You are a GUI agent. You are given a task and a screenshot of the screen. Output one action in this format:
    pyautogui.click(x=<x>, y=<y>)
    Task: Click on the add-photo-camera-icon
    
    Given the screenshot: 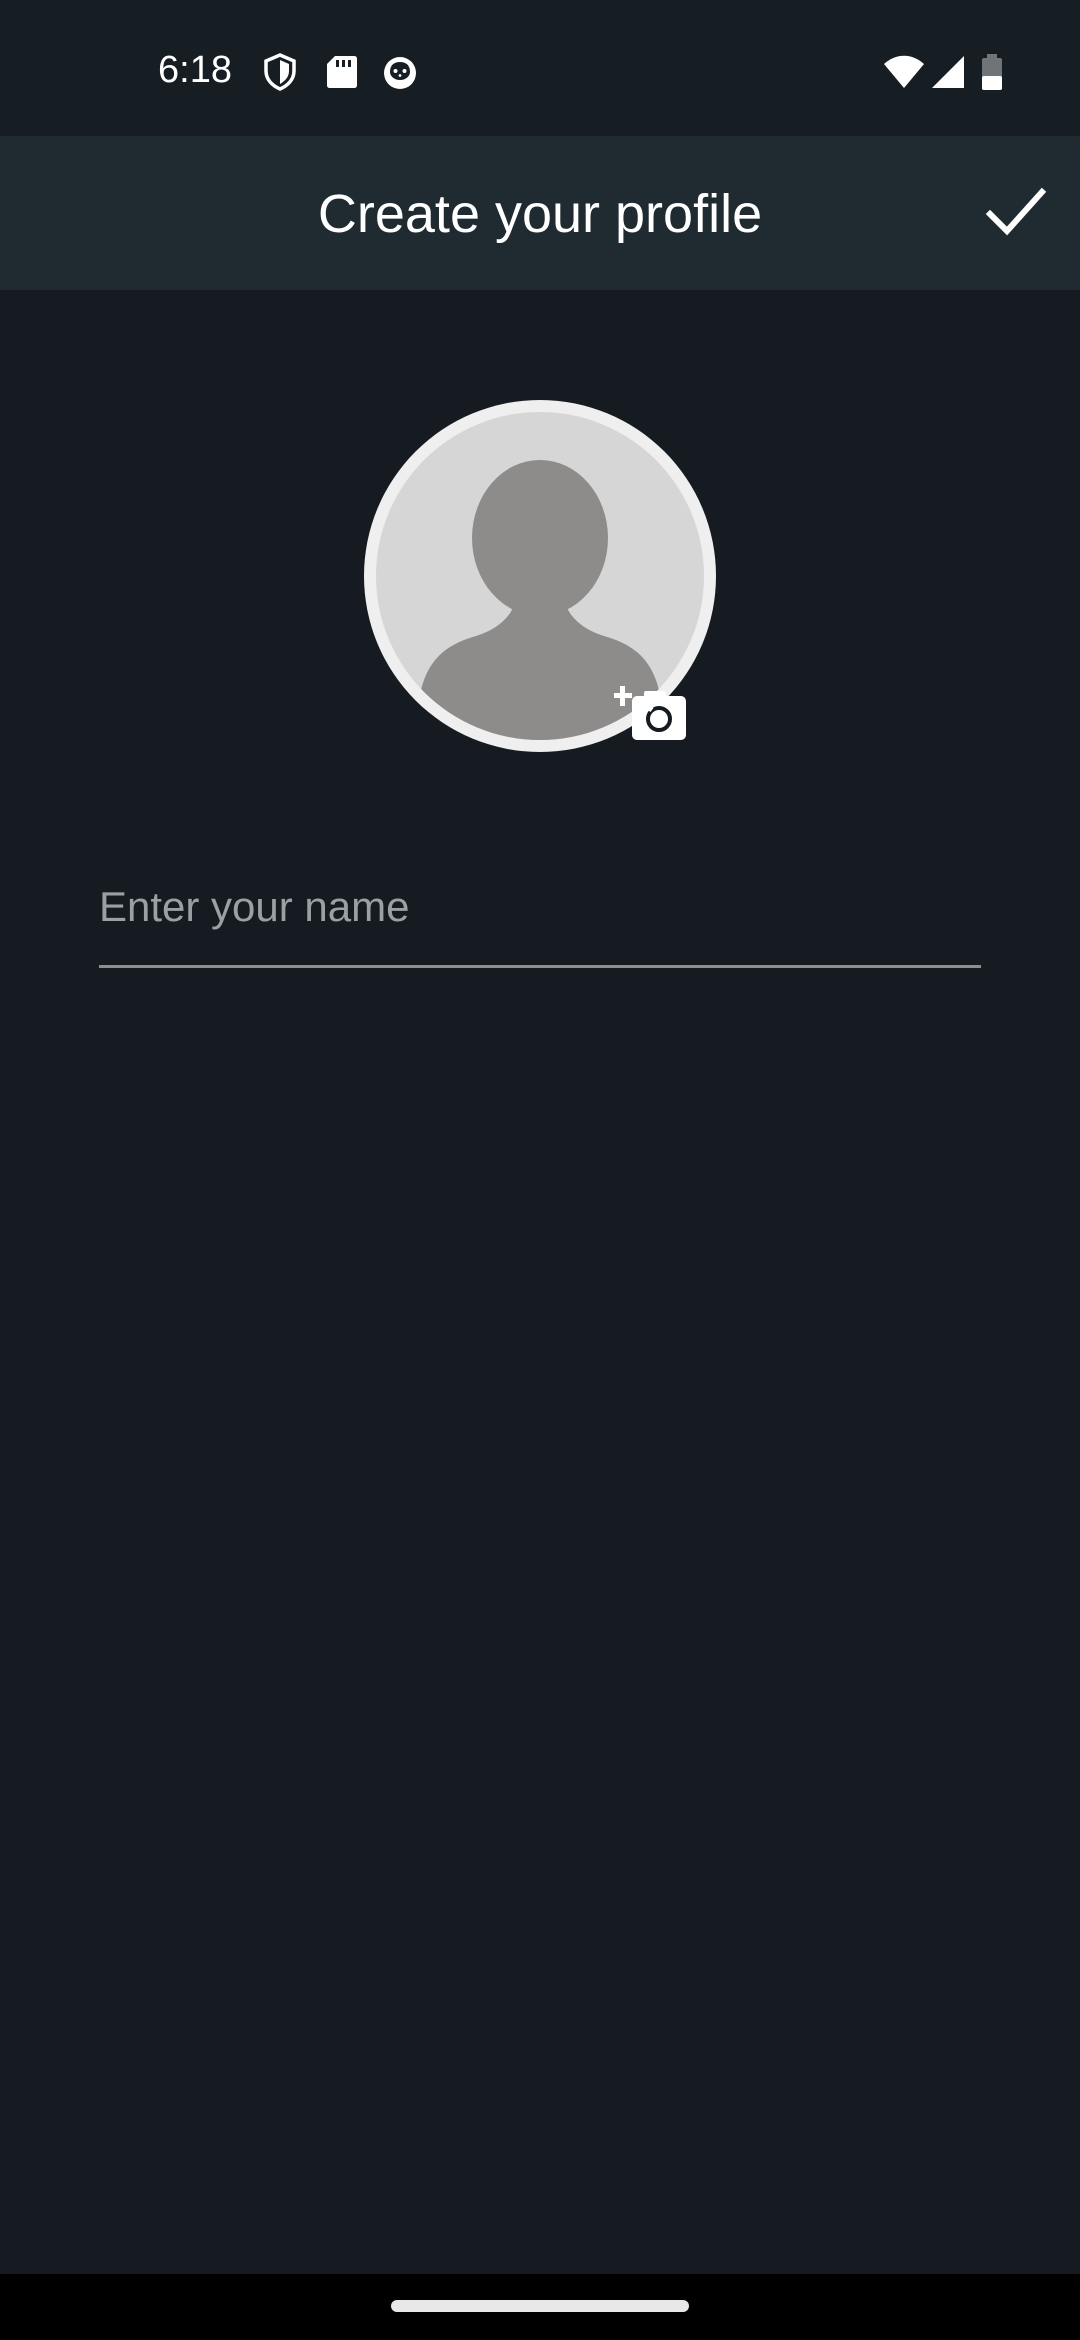 What is the action you would take?
    pyautogui.click(x=652, y=713)
    